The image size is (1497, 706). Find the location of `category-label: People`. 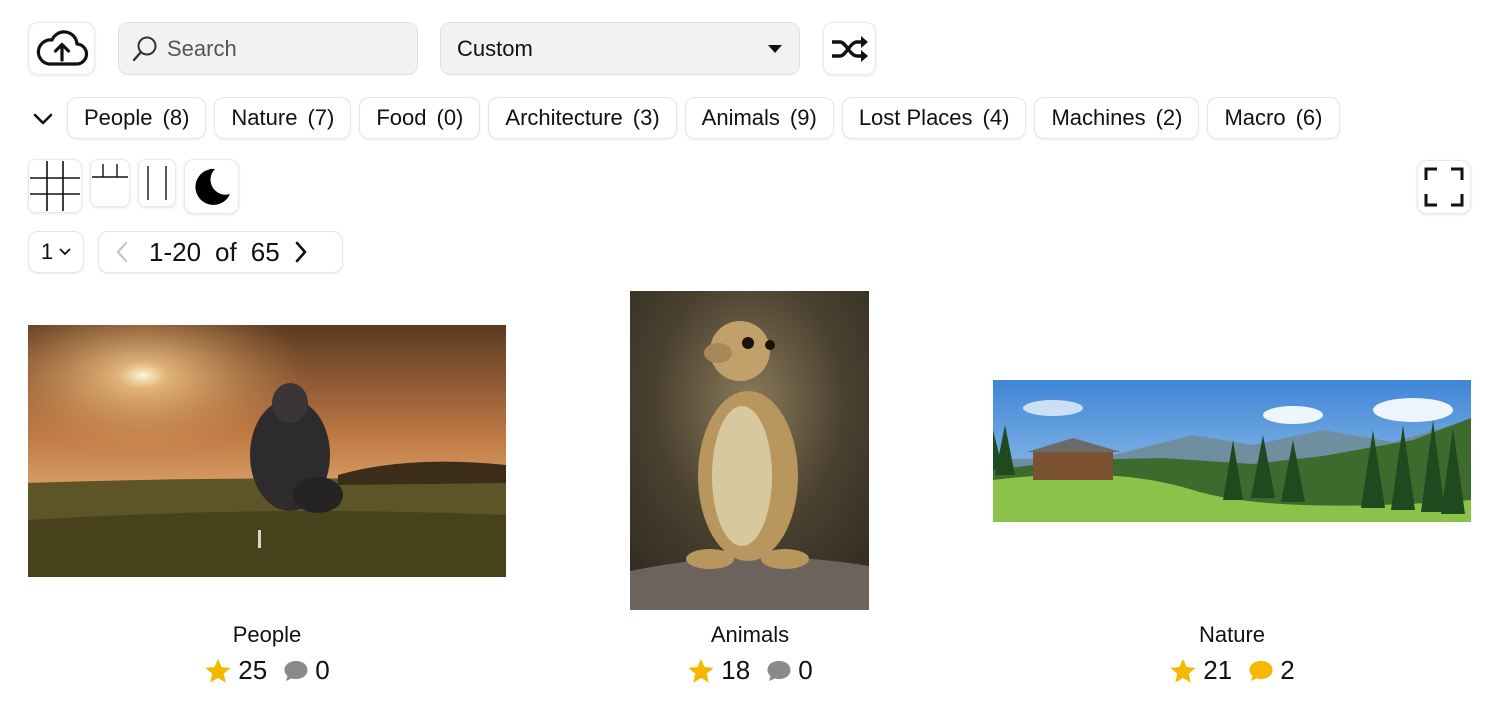

category-label: People is located at coordinates (118, 117).